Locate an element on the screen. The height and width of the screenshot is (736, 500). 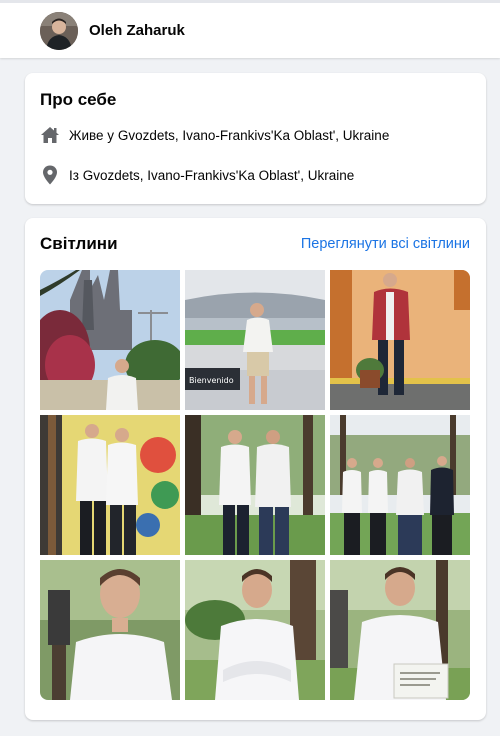
see-all-photos-link: Переглянути всі світлини is located at coordinates (385, 244).